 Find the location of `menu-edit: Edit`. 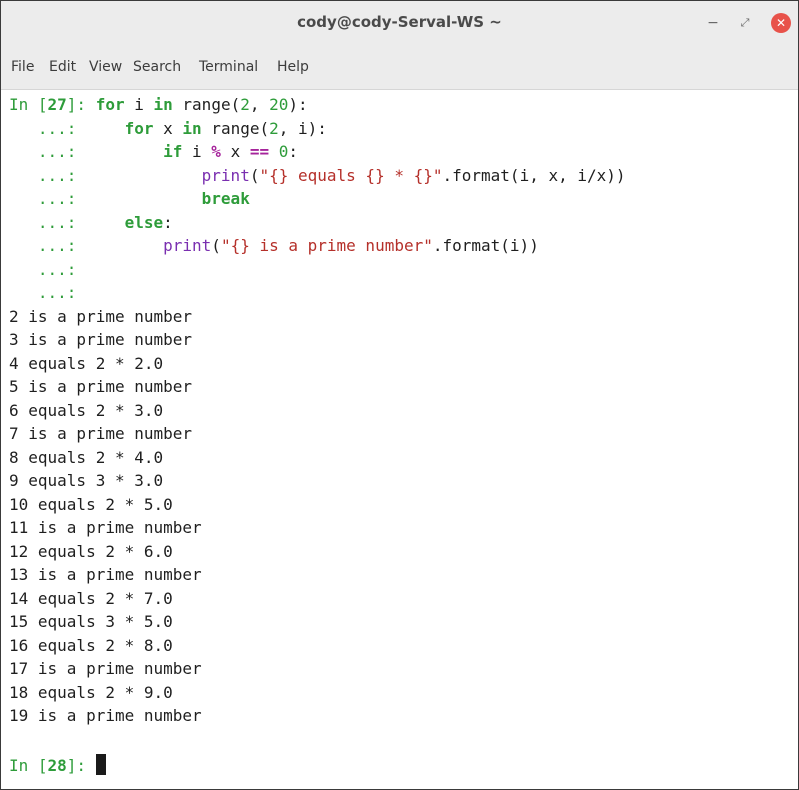

menu-edit: Edit is located at coordinates (62, 67).